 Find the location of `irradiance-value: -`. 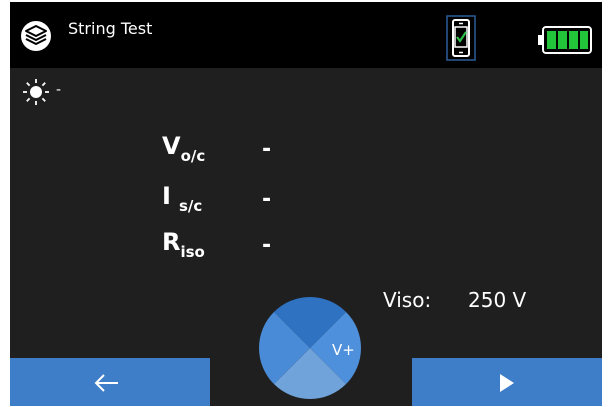

irradiance-value: - is located at coordinates (59, 90).